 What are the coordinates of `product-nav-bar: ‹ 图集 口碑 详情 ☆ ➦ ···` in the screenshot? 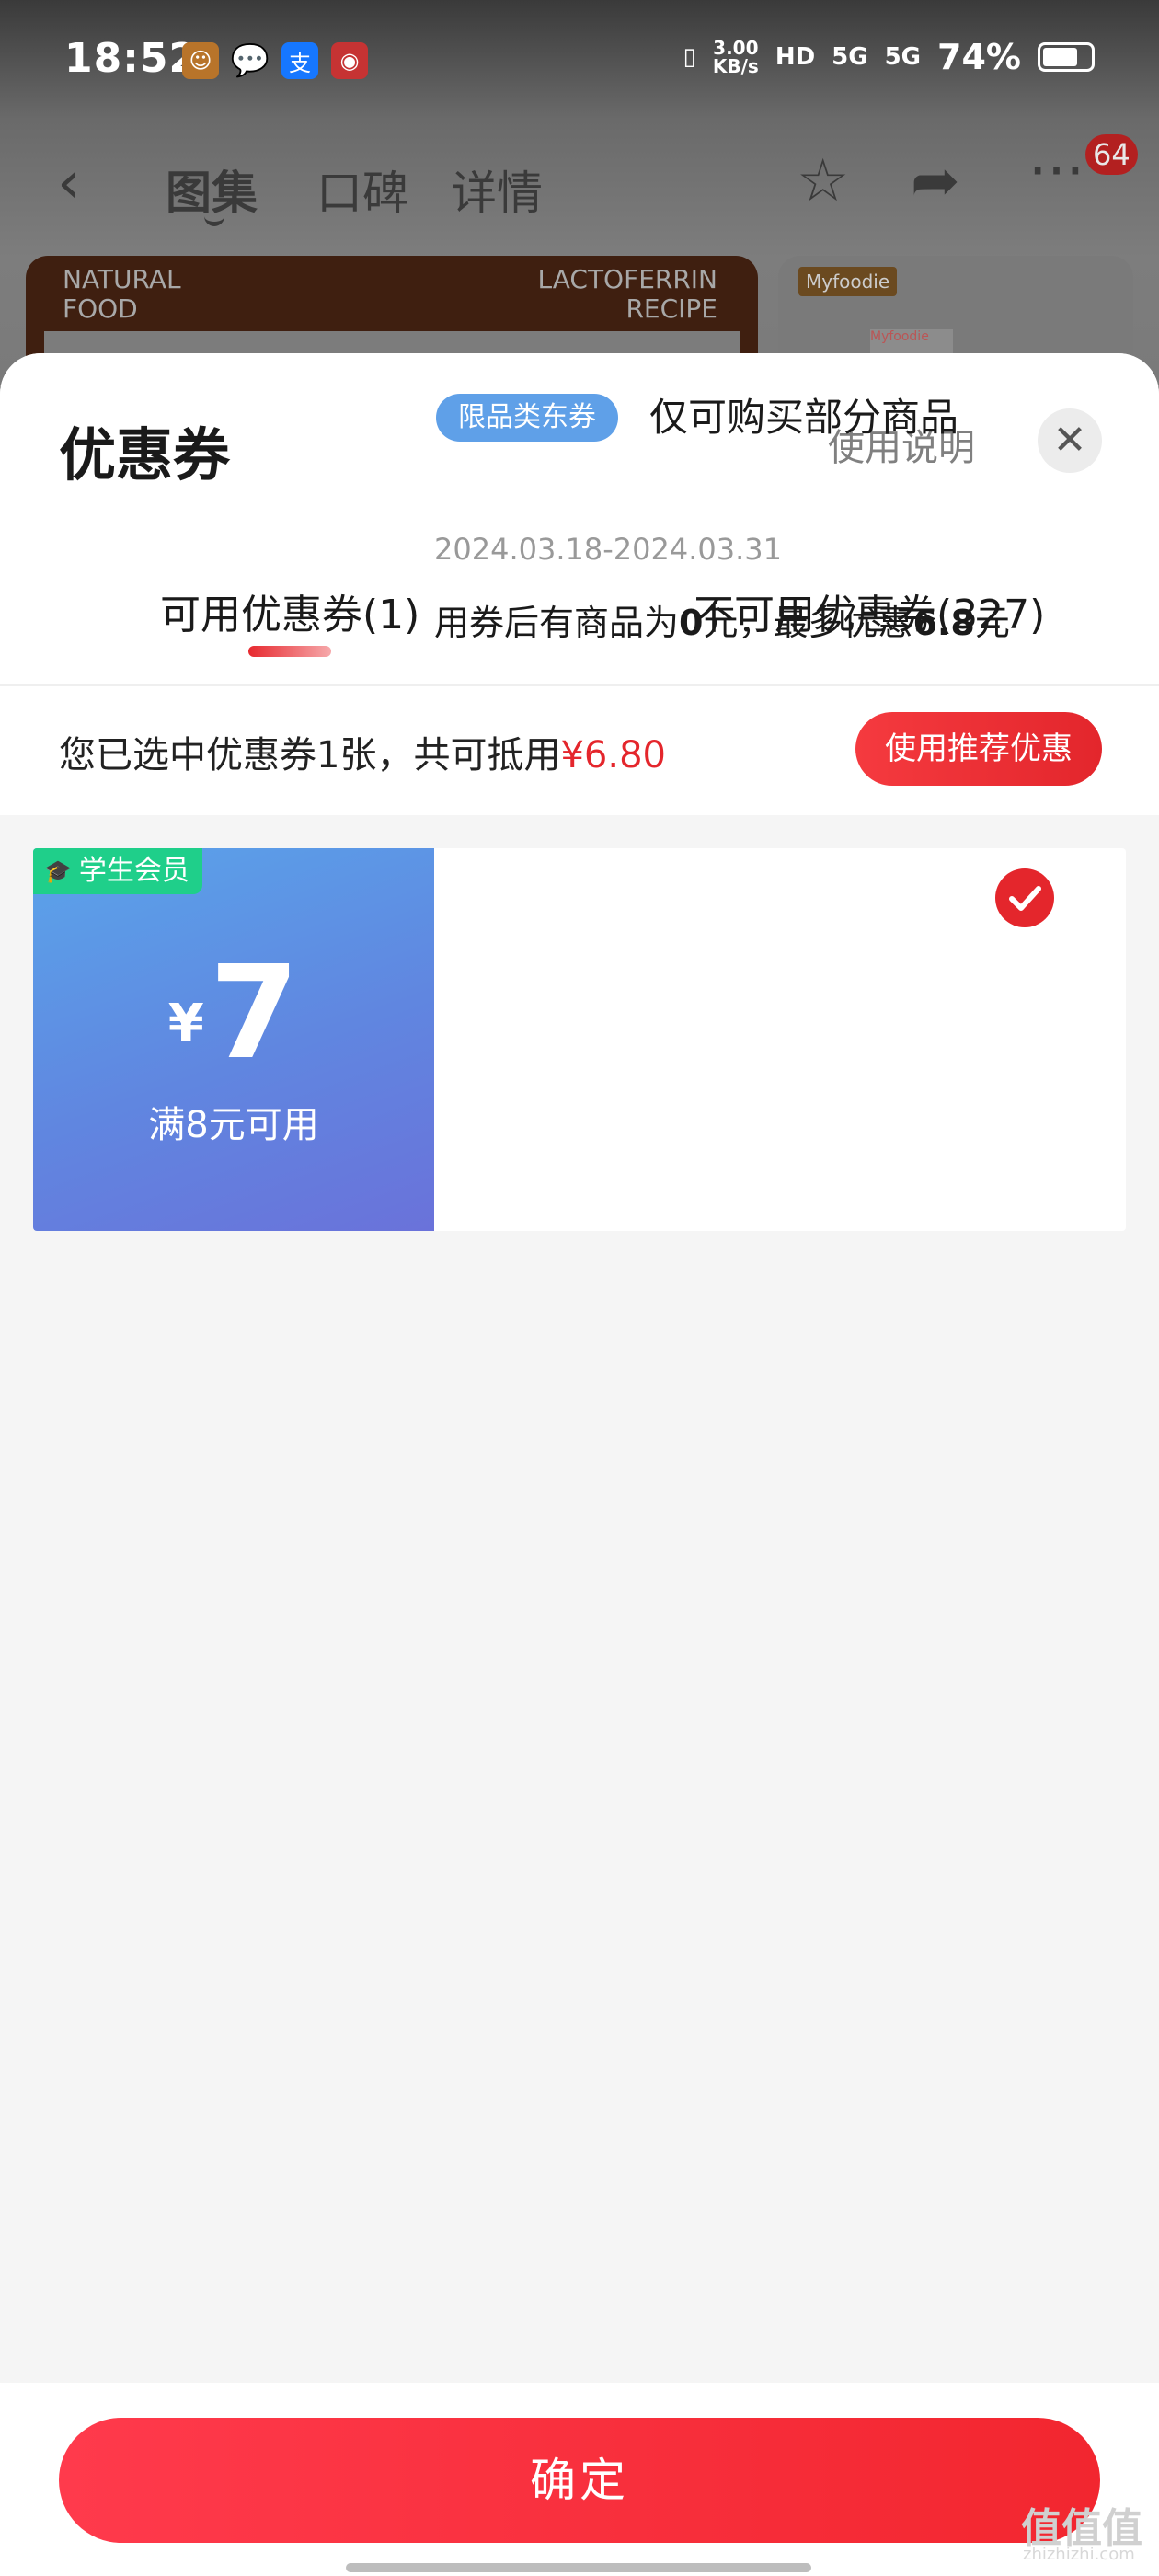 It's located at (579, 188).